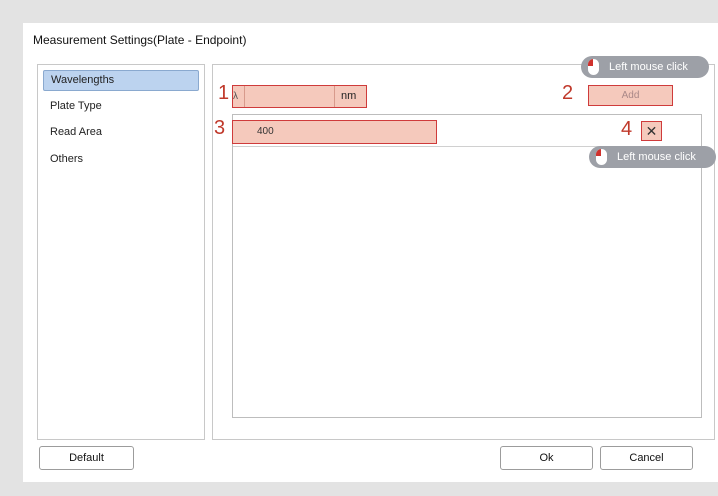 The height and width of the screenshot is (496, 718). What do you see at coordinates (651, 131) in the screenshot?
I see `delete-icon: ✕` at bounding box center [651, 131].